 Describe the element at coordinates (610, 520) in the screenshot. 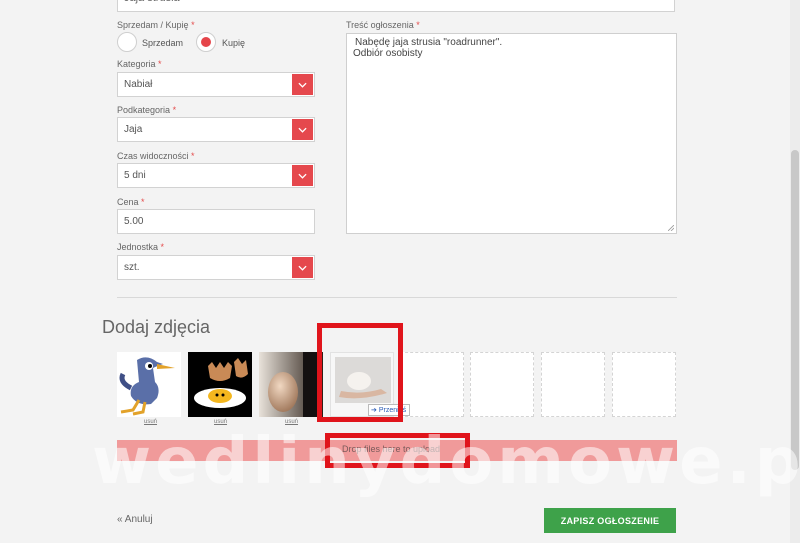

I see `submit-button: ZAPISZ OGŁOSZENIE` at that location.